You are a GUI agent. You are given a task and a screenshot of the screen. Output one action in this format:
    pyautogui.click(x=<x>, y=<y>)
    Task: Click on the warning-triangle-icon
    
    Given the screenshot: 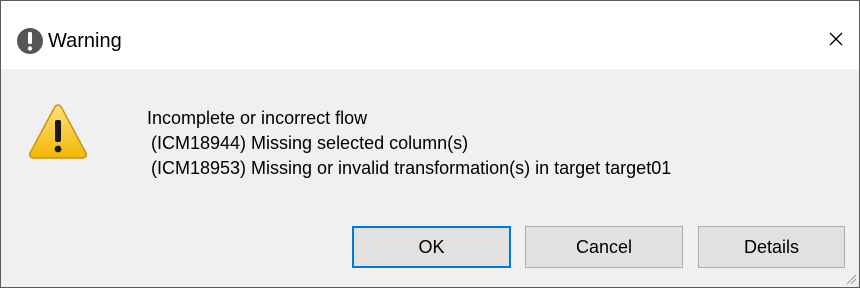 What is the action you would take?
    pyautogui.click(x=58, y=131)
    